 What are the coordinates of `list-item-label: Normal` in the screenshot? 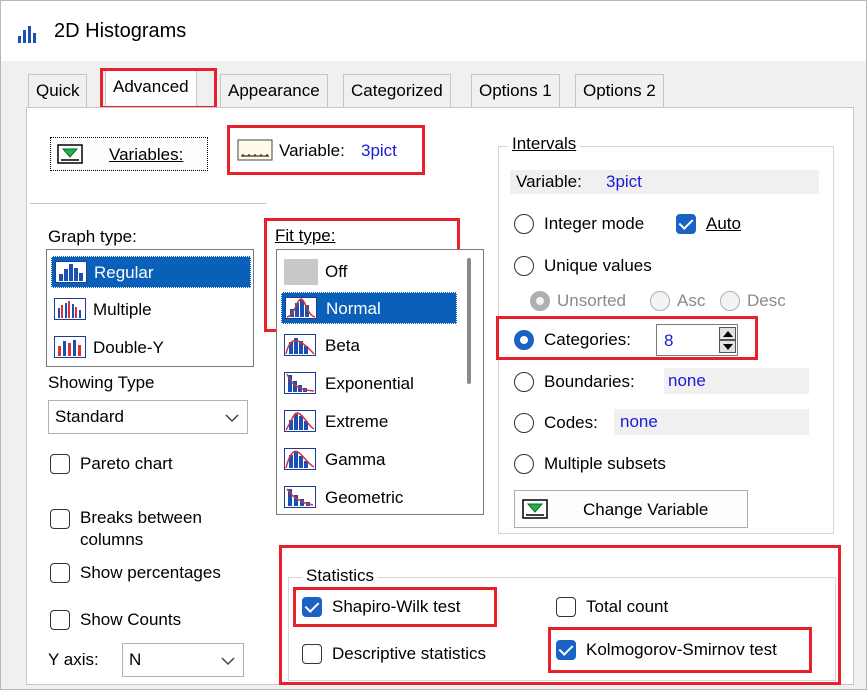 It's located at (353, 308).